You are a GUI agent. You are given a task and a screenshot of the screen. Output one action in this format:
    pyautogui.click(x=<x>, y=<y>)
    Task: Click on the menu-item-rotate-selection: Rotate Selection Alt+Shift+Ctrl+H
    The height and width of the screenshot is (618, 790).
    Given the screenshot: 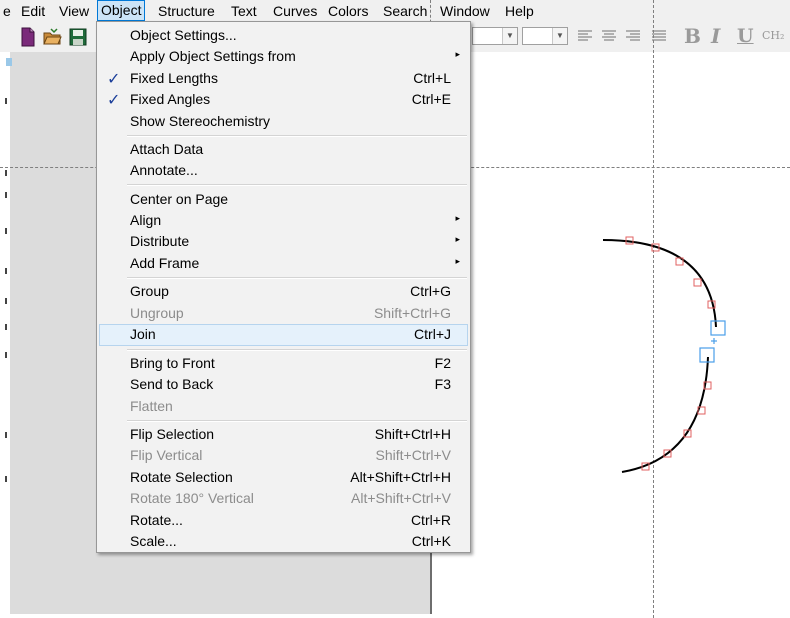 What is the action you would take?
    pyautogui.click(x=283, y=477)
    